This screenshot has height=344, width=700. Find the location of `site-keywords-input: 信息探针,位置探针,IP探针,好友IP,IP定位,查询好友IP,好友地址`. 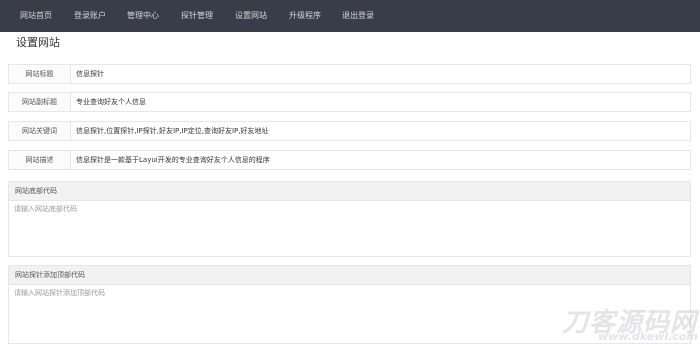

site-keywords-input: 信息探针,位置探针,IP探针,好友IP,IP定位,查询好友IP,好友地址 is located at coordinates (172, 131).